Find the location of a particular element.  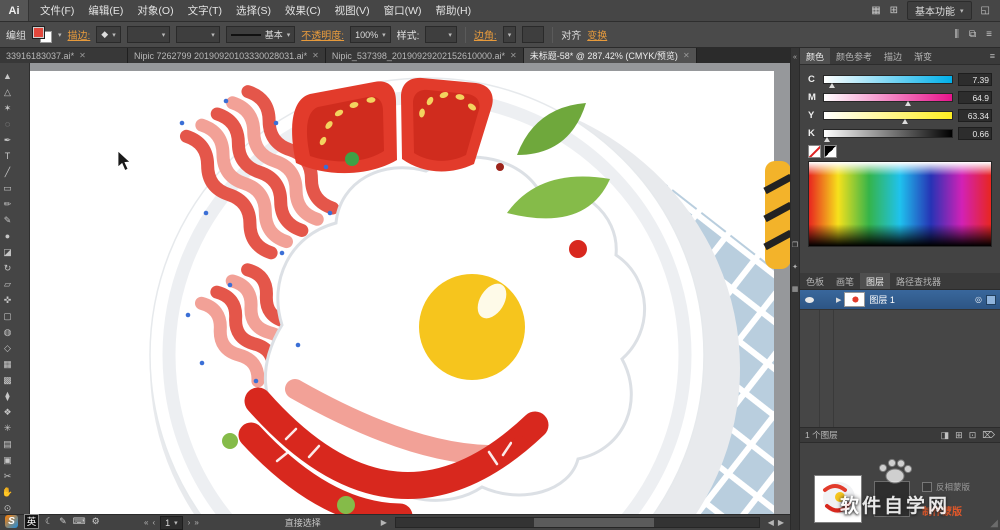

pen-tool: ✒ is located at coordinates (7, 140).